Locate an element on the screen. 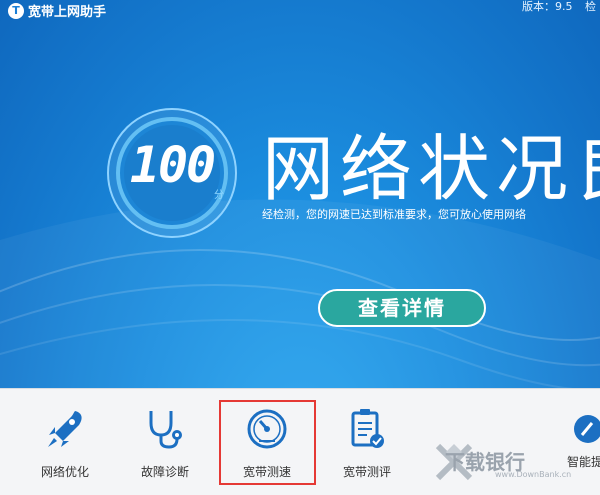 The width and height of the screenshot is (600, 495). app-title: T 宽带上网助手 is located at coordinates (57, 10).